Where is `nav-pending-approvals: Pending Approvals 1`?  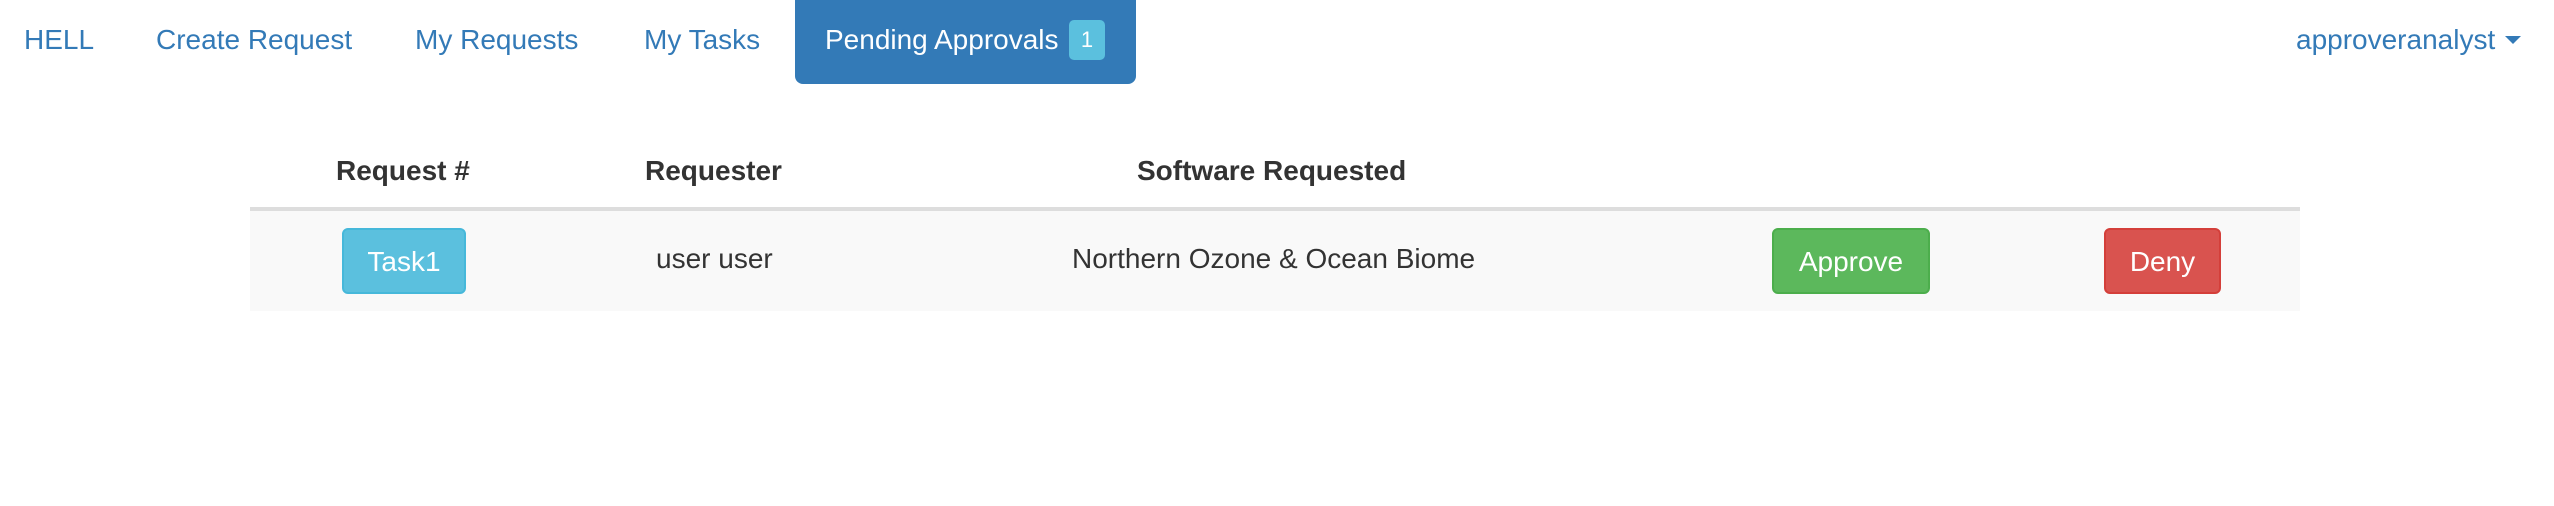 nav-pending-approvals: Pending Approvals 1 is located at coordinates (965, 42).